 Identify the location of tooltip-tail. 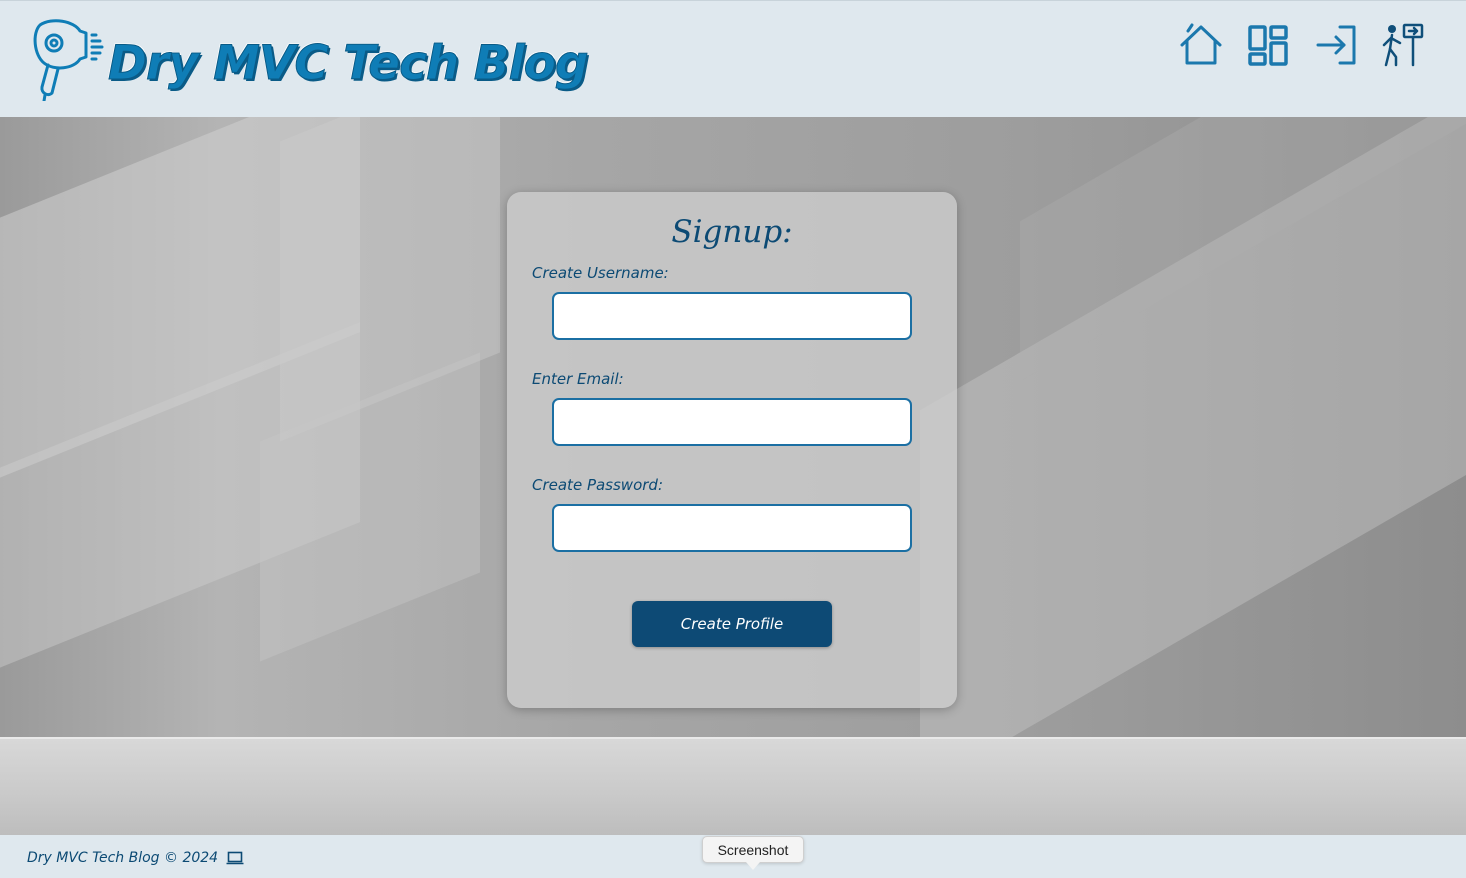
(753, 866).